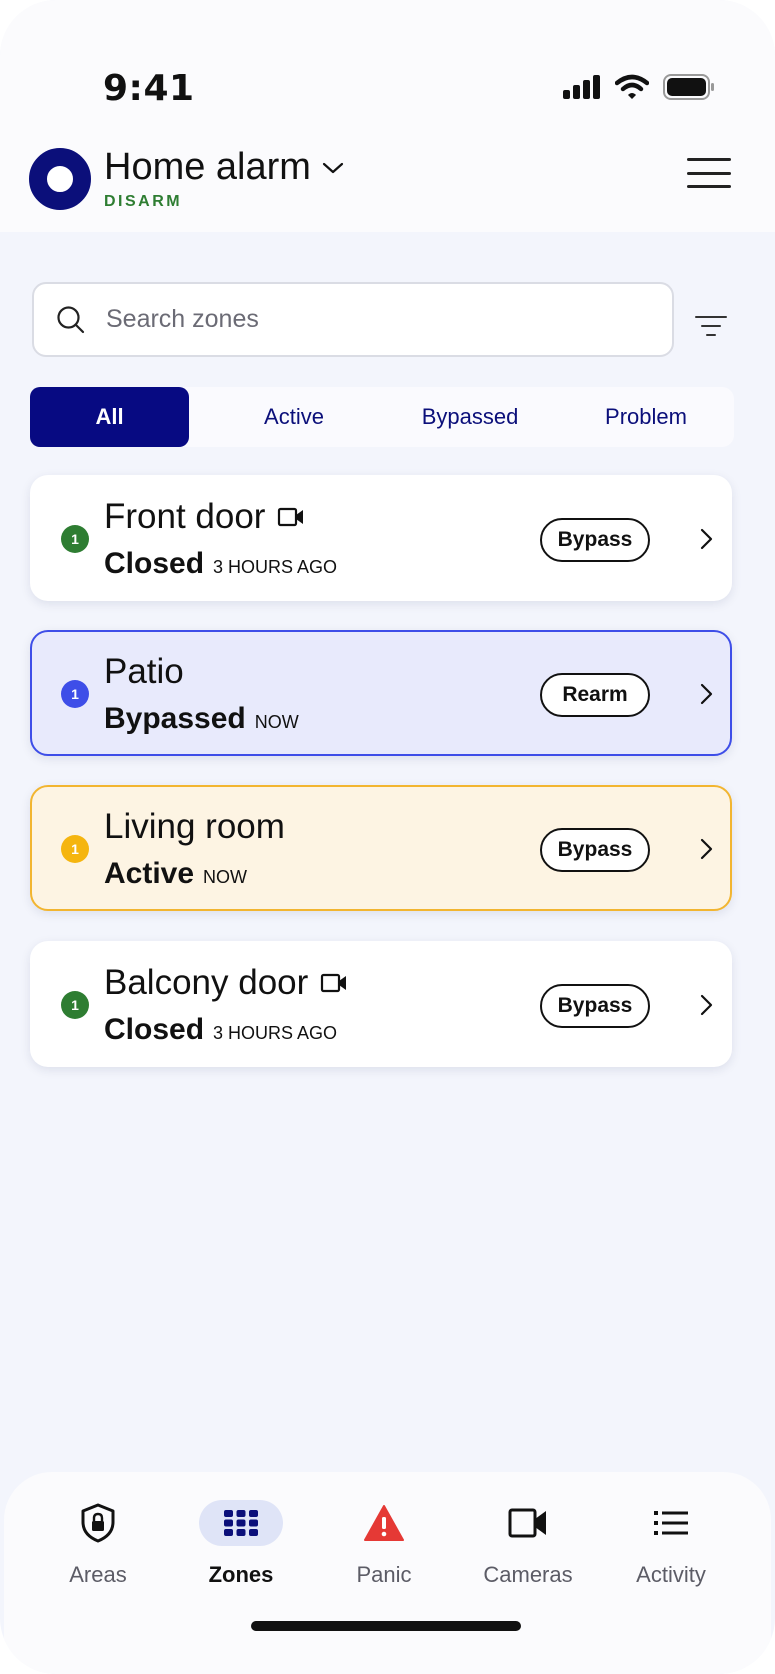 The height and width of the screenshot is (1674, 775). I want to click on zone-name: Living room, so click(194, 826).